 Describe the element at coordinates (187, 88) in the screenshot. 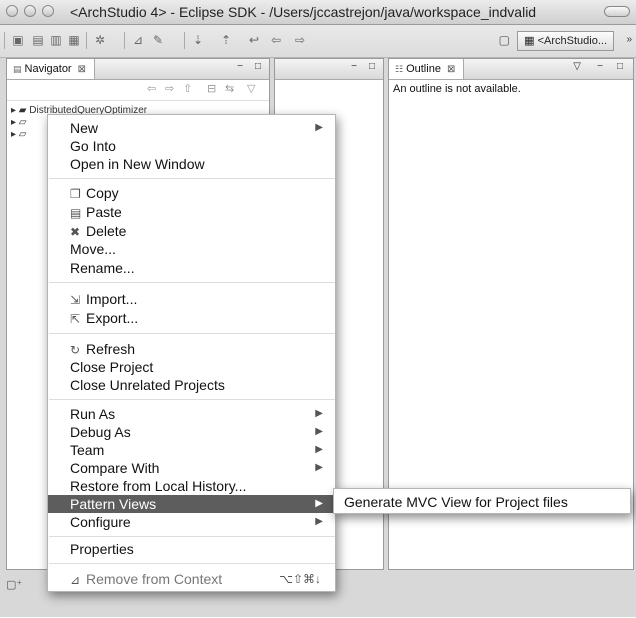

I see `up-icon: ⇧` at that location.